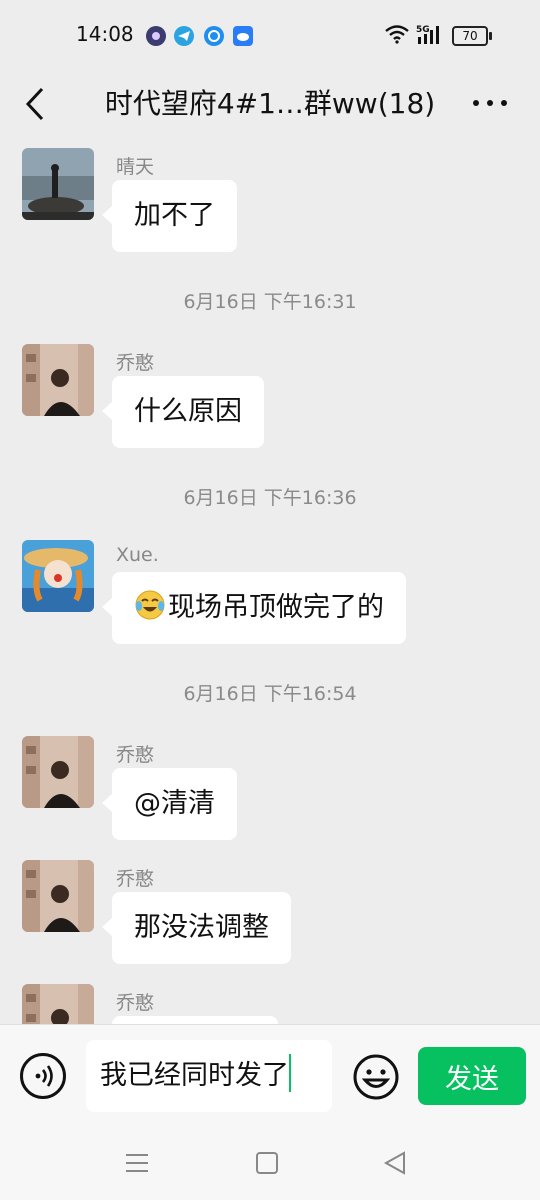  I want to click on battery-icon: 70, so click(472, 36).